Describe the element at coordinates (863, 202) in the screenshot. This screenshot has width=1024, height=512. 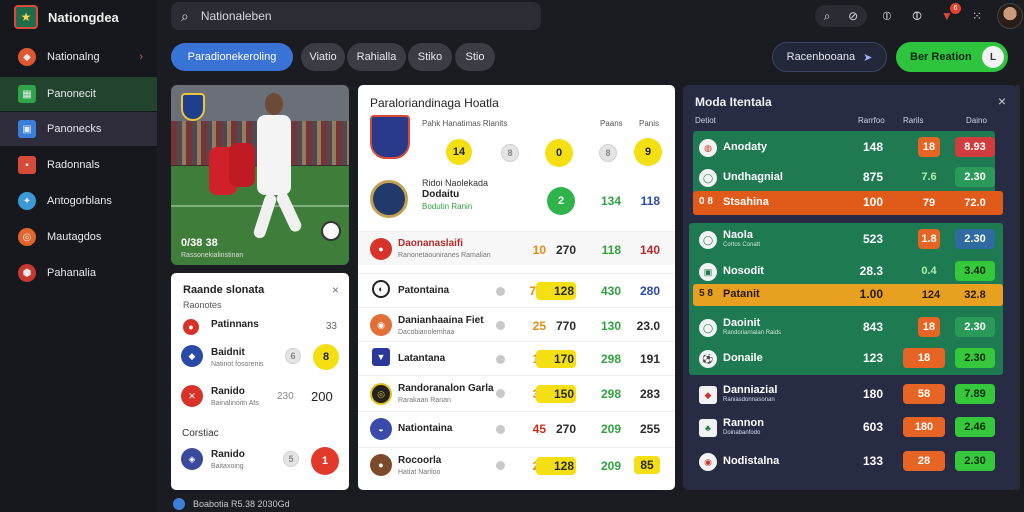
I see `odds-value: 100` at that location.